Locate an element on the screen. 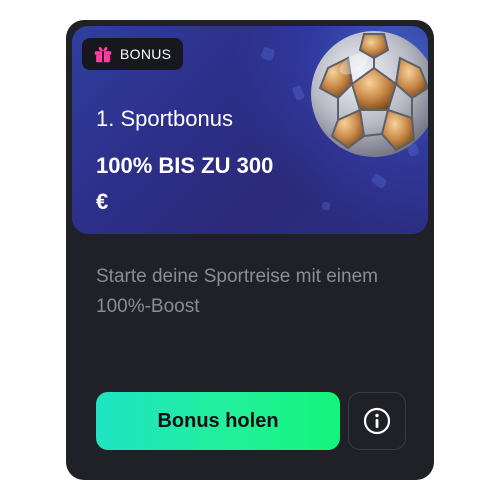 The image size is (500, 500). claim-bonus-button: Bonus holen is located at coordinates (218, 421).